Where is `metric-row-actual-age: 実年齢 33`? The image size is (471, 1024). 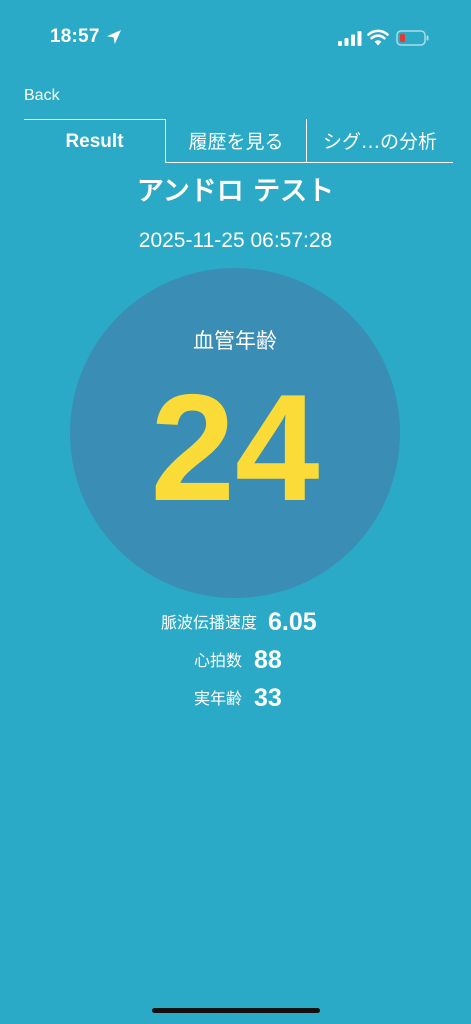 metric-row-actual-age: 実年齢 33 is located at coordinates (235, 699).